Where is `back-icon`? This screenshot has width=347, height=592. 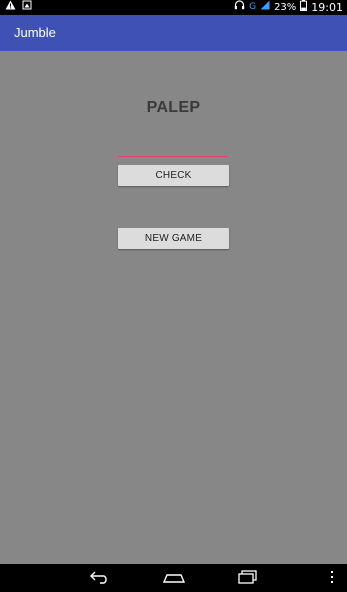 back-icon is located at coordinates (100, 578).